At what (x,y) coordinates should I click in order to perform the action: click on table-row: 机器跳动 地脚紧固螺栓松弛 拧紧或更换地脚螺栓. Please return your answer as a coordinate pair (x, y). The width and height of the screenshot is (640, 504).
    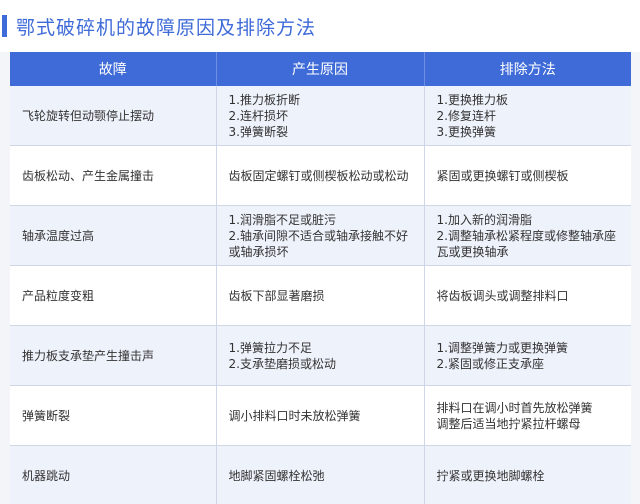
    Looking at the image, I should click on (320, 474).